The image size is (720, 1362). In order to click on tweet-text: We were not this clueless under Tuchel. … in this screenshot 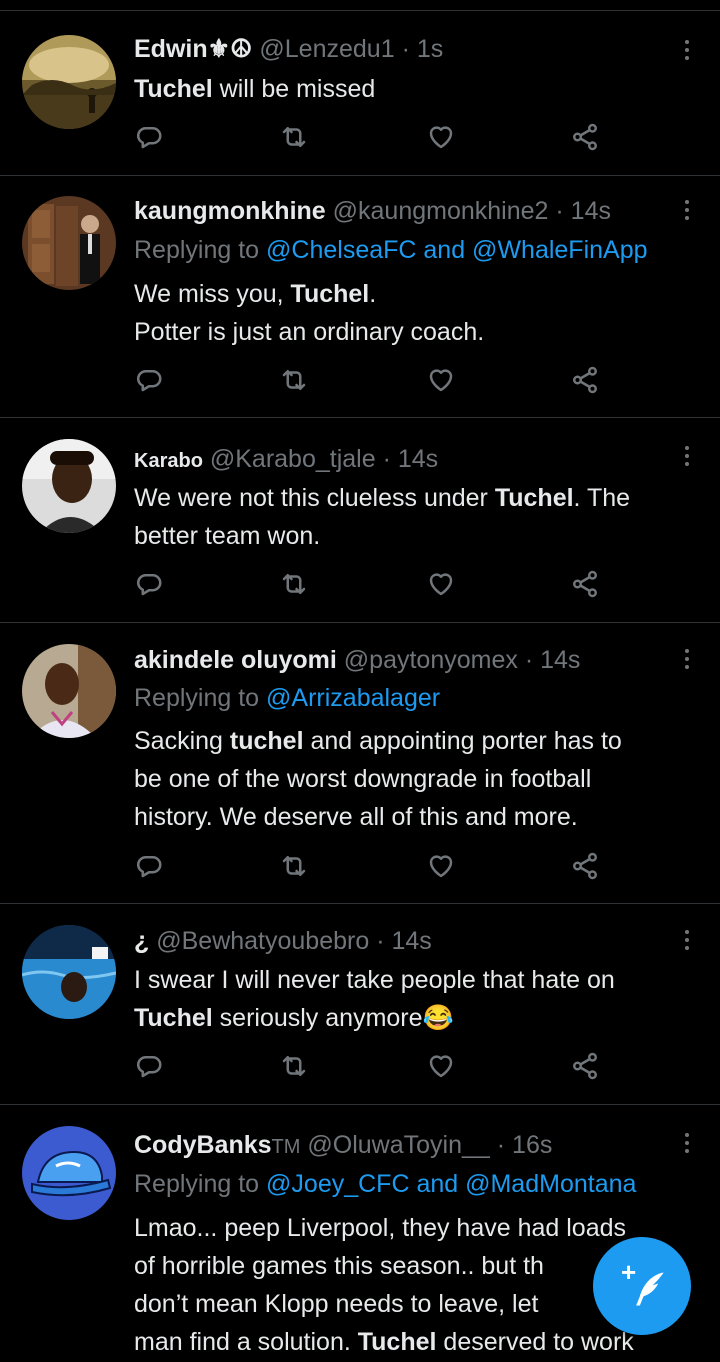, I will do `click(417, 517)`.